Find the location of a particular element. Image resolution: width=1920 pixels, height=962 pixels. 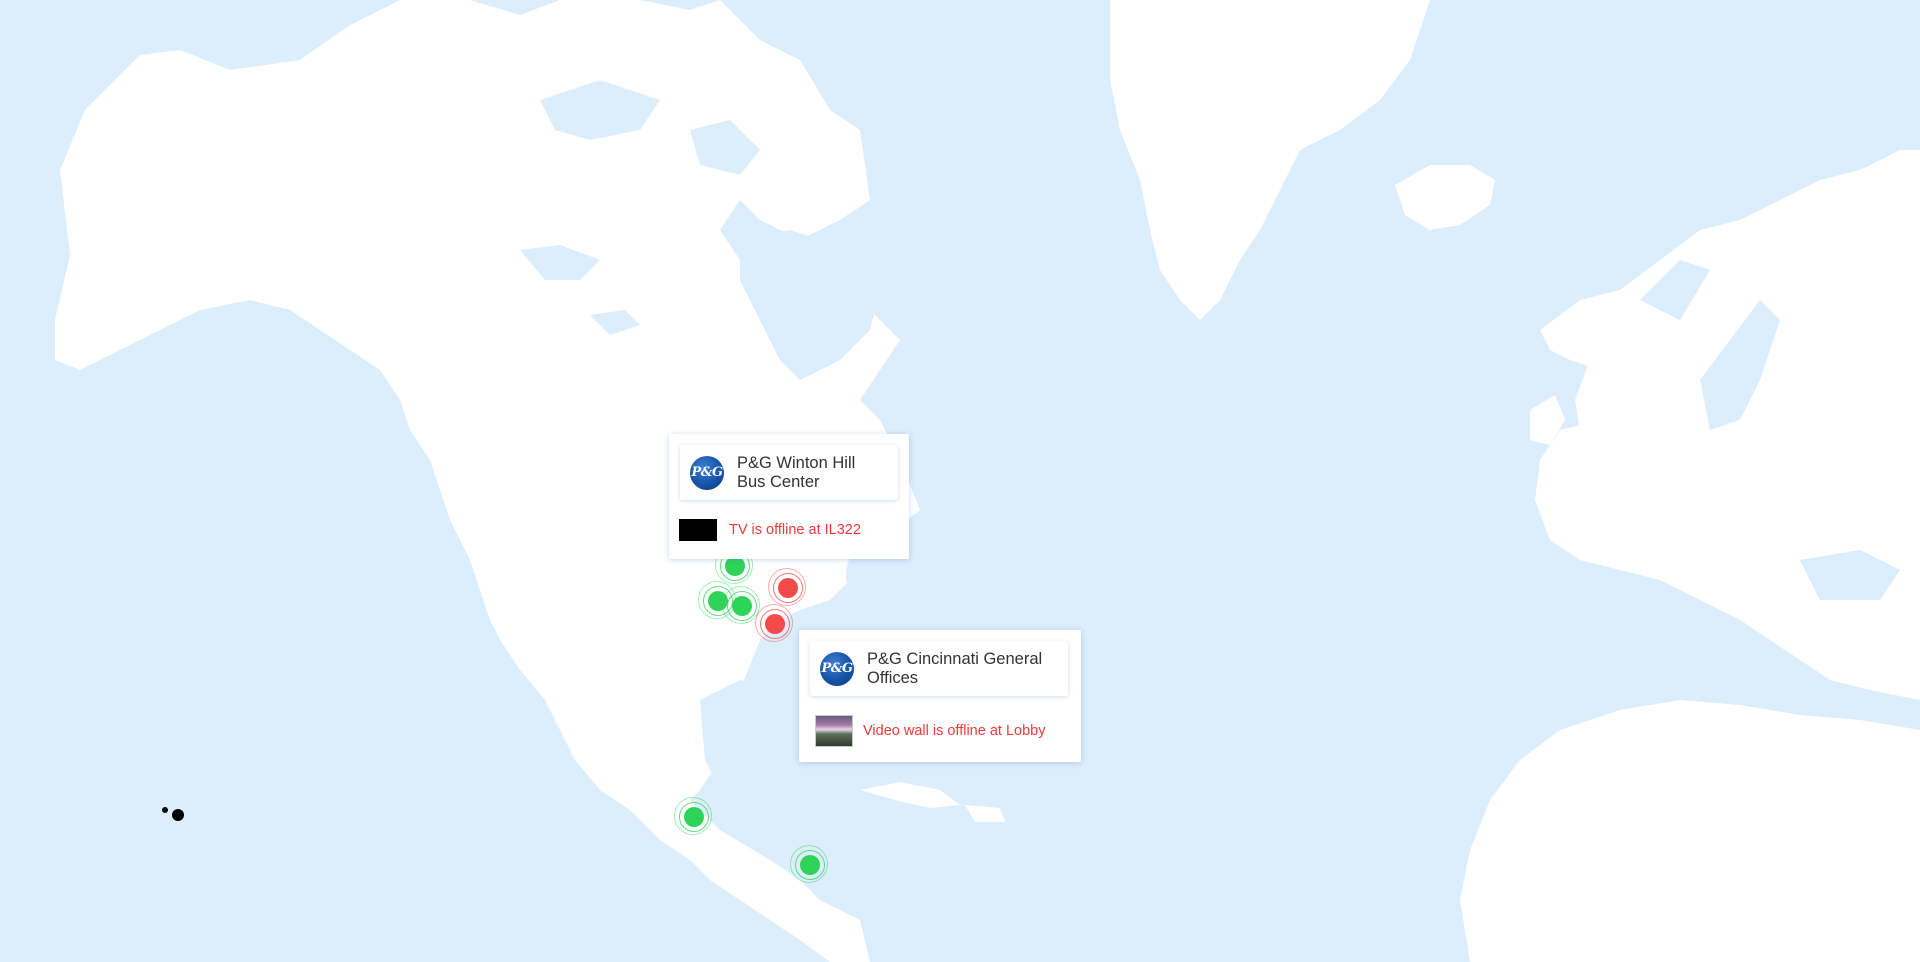

location-marker-offline is located at coordinates (775, 624).